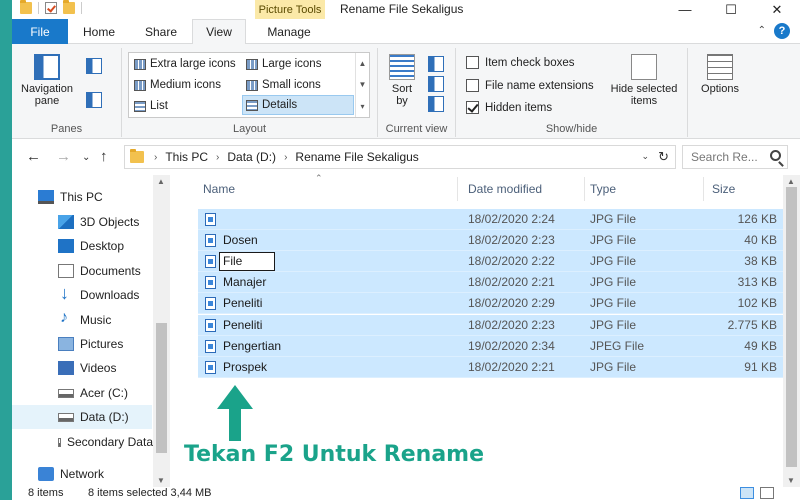  Describe the element at coordinates (724, 189) in the screenshot. I see `column-size-label: Size` at that location.